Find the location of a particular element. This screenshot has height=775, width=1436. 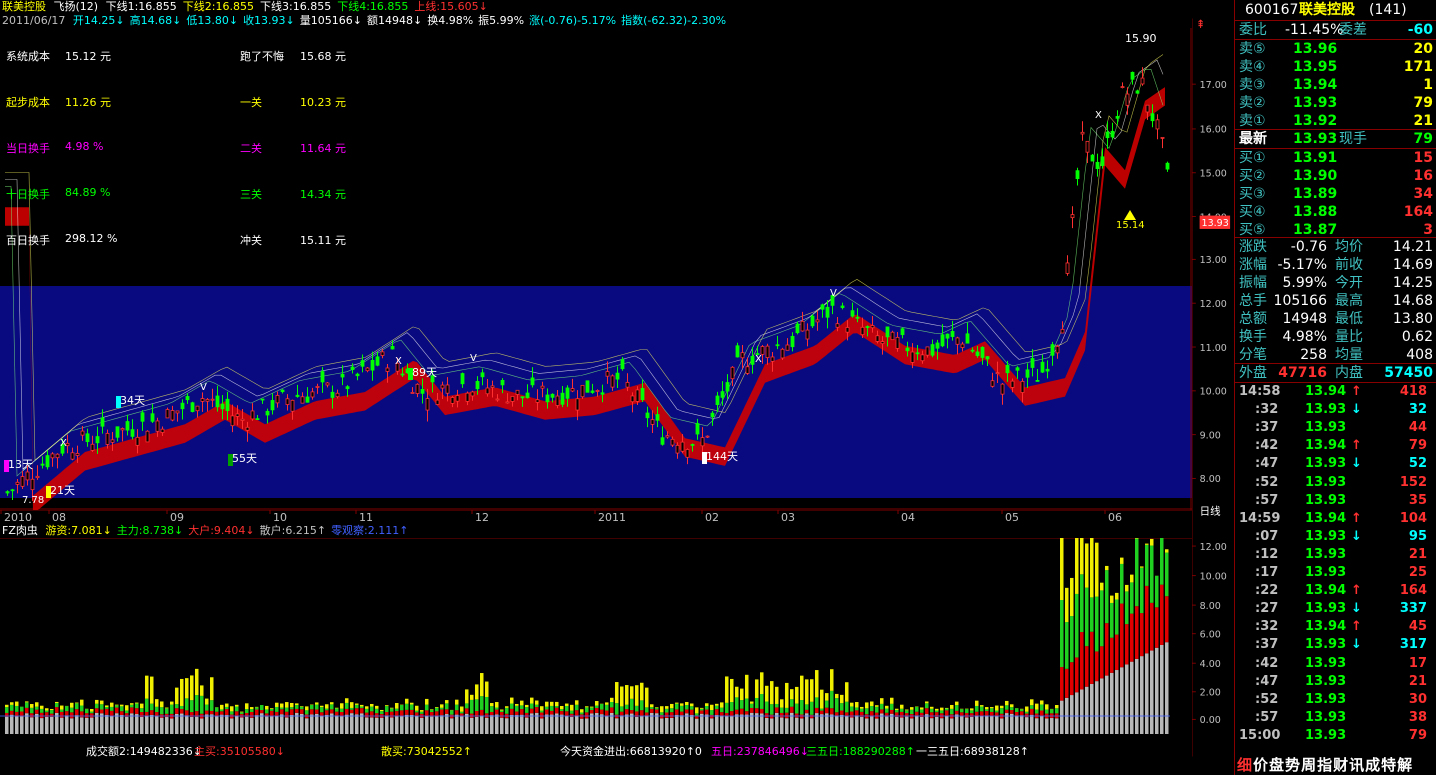

price-tick: 12.00 is located at coordinates (1213, 304).